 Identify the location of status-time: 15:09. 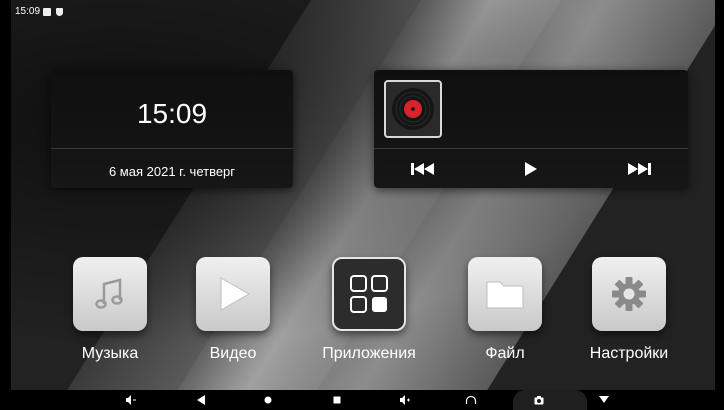
(28, 11).